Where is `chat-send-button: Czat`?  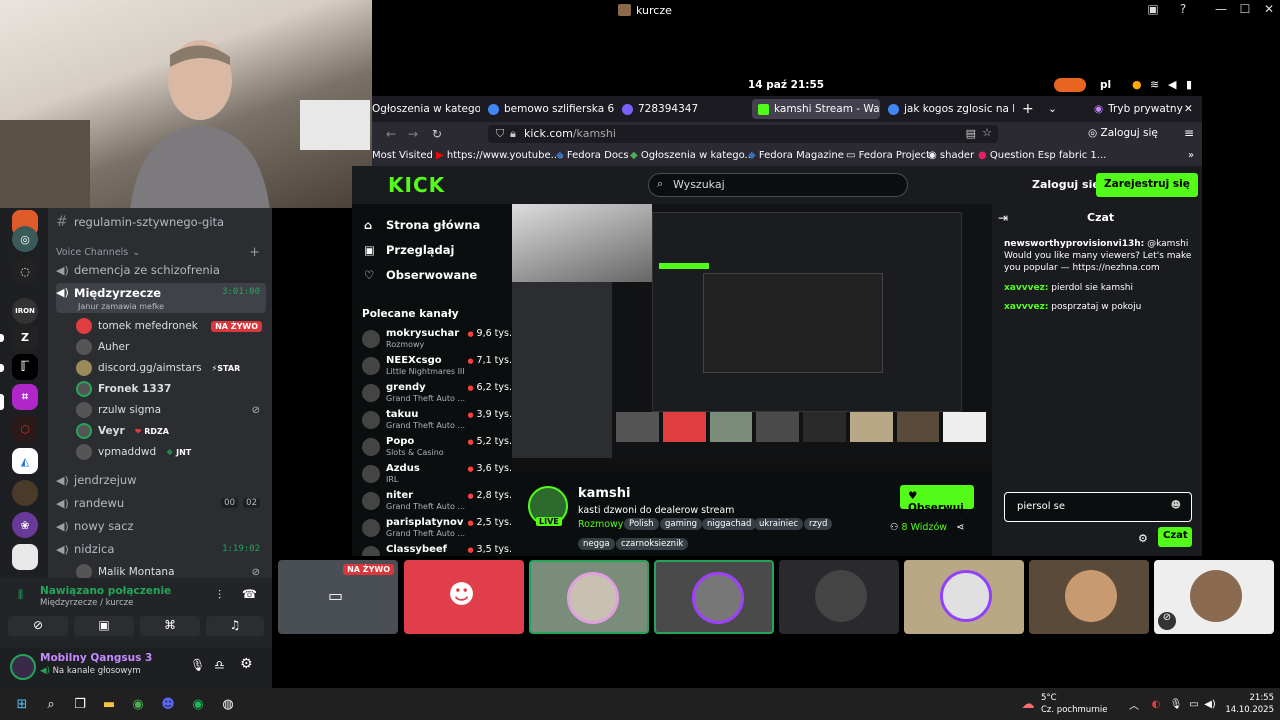
chat-send-button: Czat is located at coordinates (1175, 537).